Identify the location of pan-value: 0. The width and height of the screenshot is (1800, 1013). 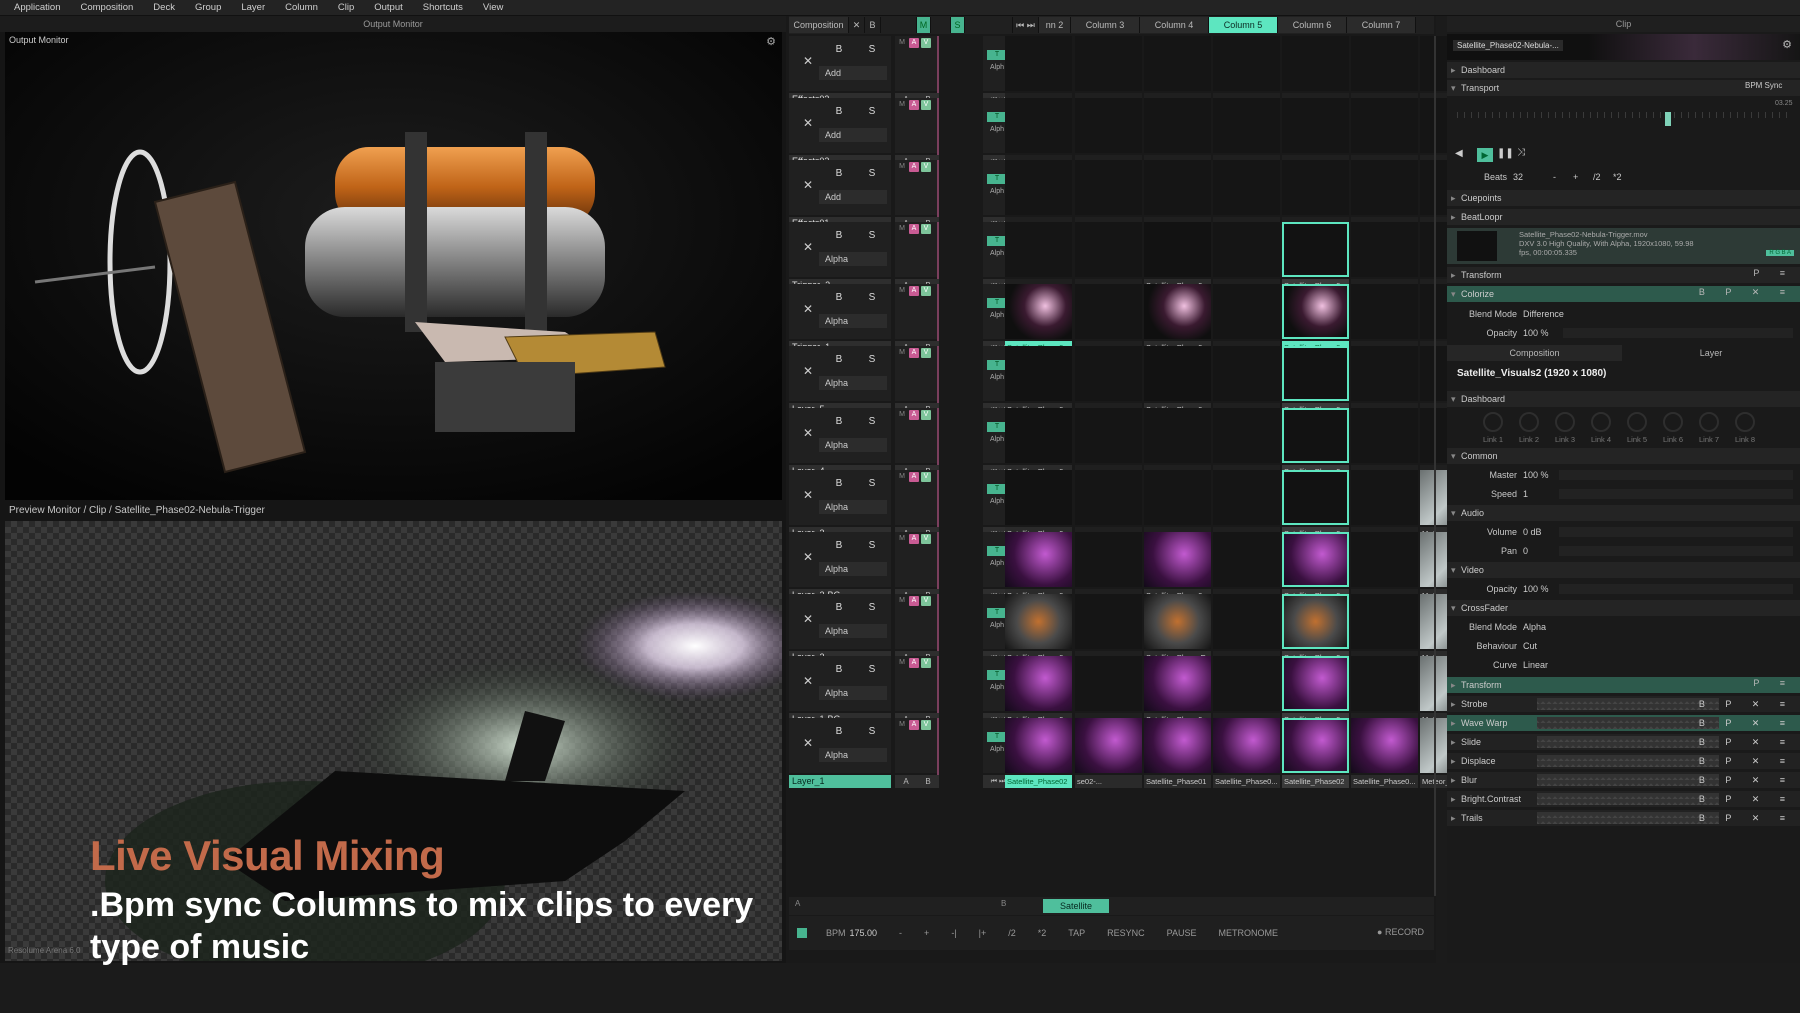
(1525, 551).